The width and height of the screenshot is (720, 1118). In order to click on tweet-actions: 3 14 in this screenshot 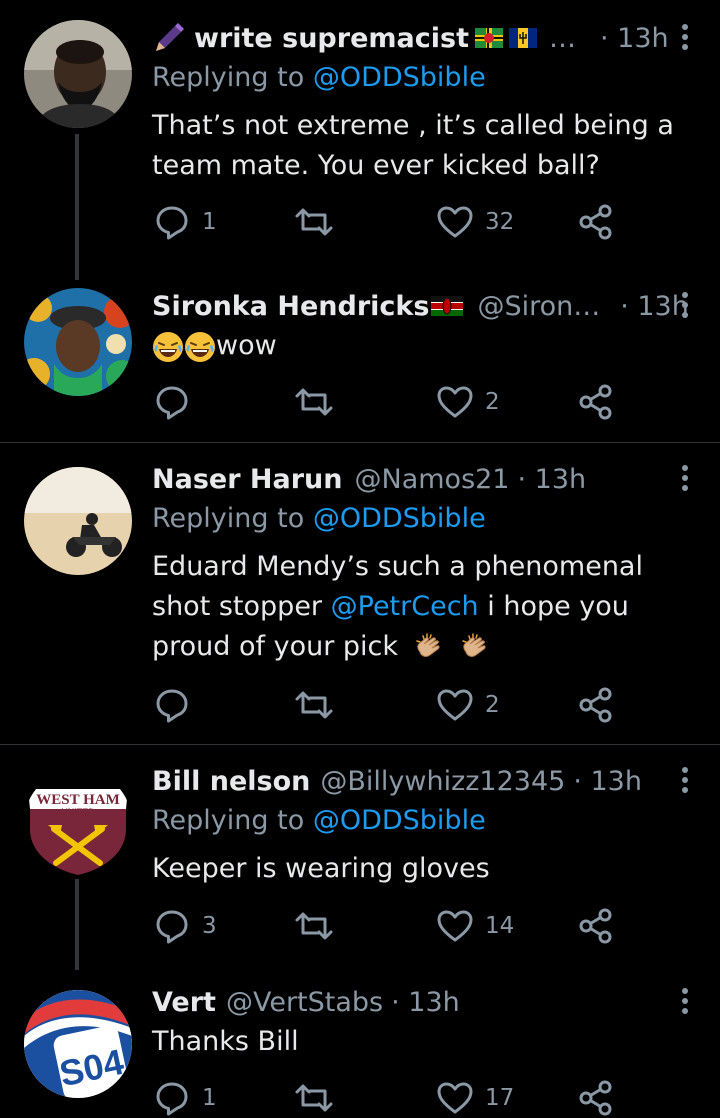, I will do `click(387, 926)`.